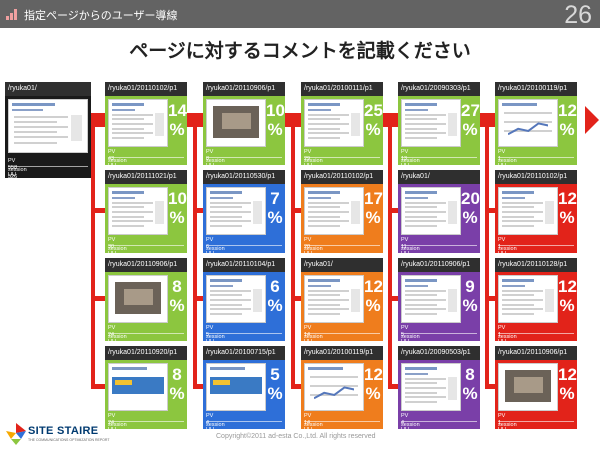 The width and height of the screenshot is (600, 457). I want to click on card-body: 14% PV43UU24session26, so click(146, 136).